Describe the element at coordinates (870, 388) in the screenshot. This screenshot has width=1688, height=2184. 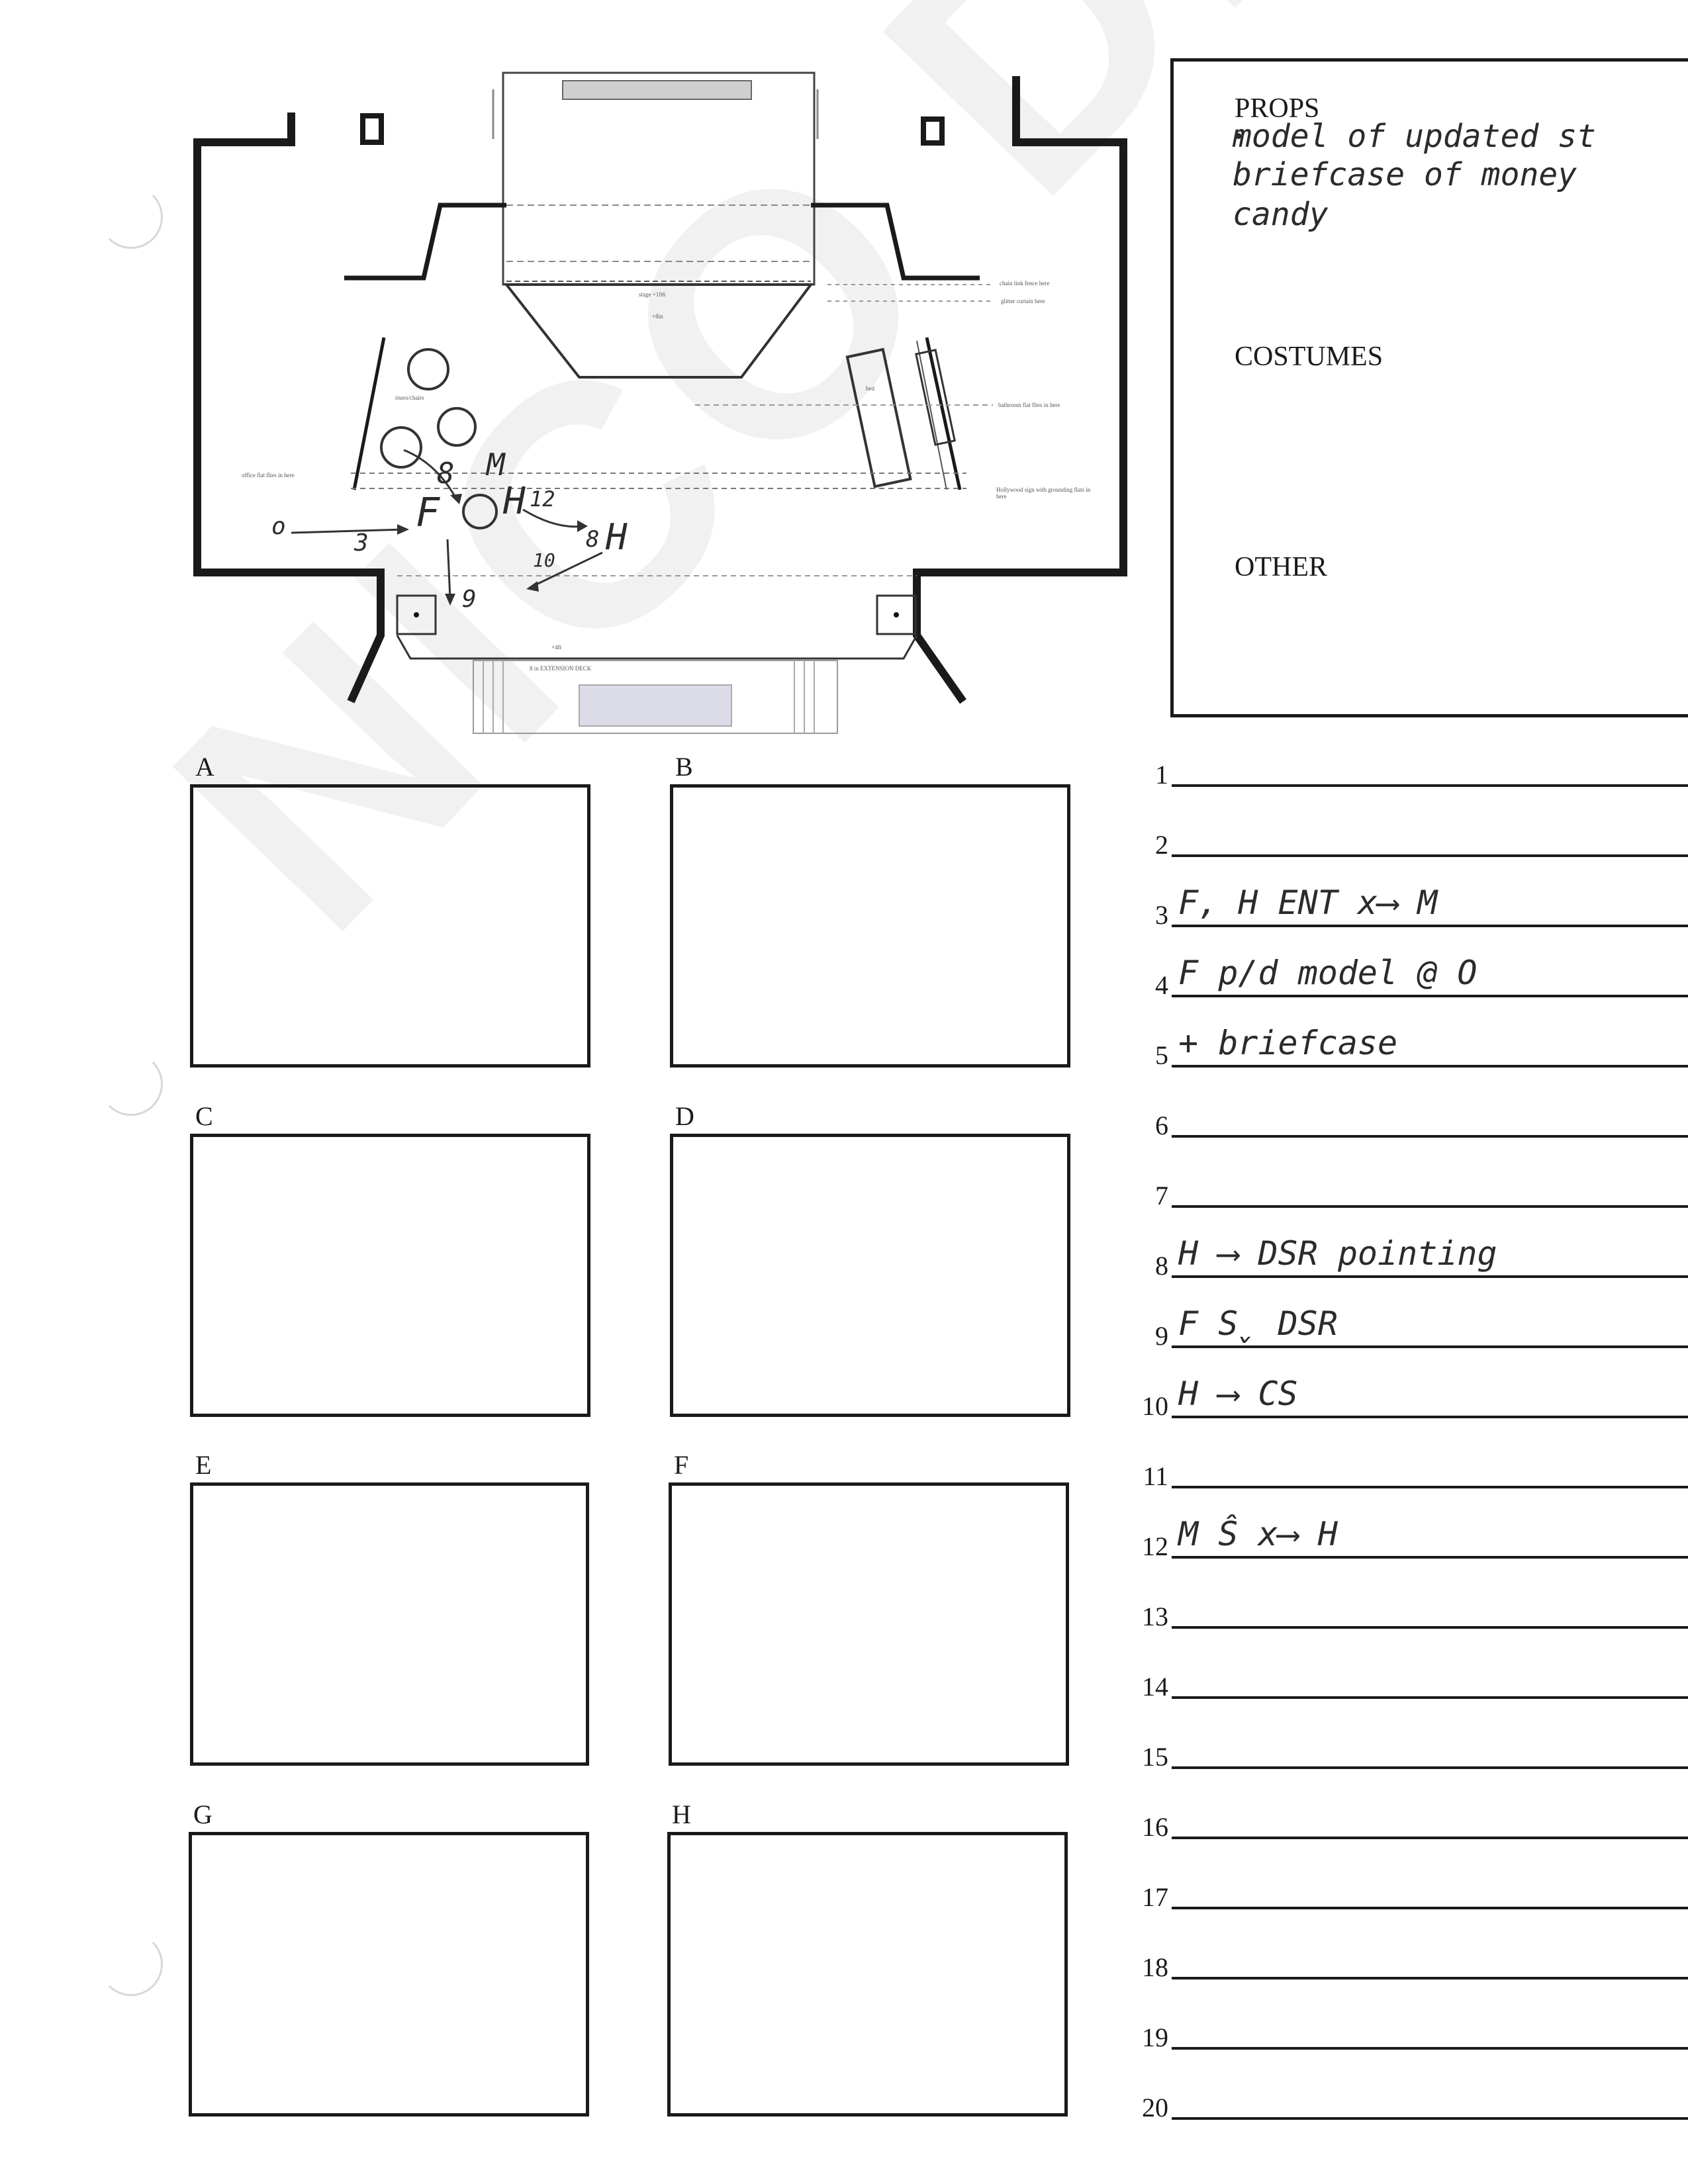
I see `label-bed: bed` at that location.